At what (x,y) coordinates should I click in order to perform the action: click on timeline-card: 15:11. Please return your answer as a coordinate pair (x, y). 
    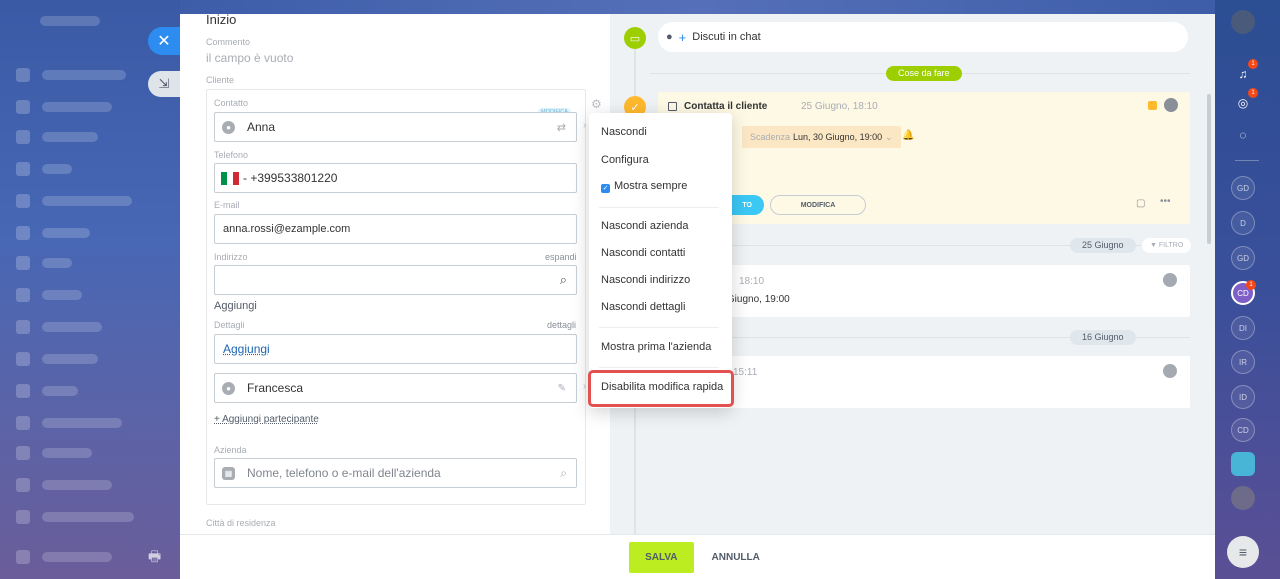
    Looking at the image, I should click on (924, 382).